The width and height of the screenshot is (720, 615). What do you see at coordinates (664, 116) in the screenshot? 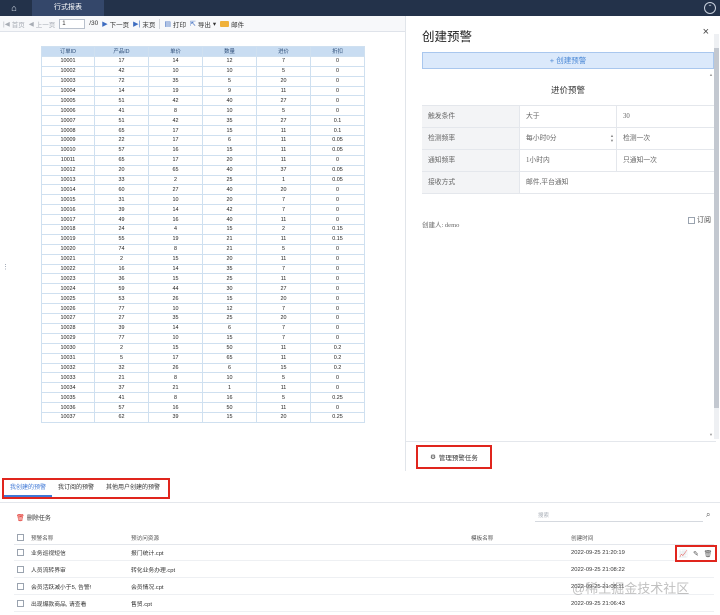
I see `trigger-threshold-input: 30` at bounding box center [664, 116].